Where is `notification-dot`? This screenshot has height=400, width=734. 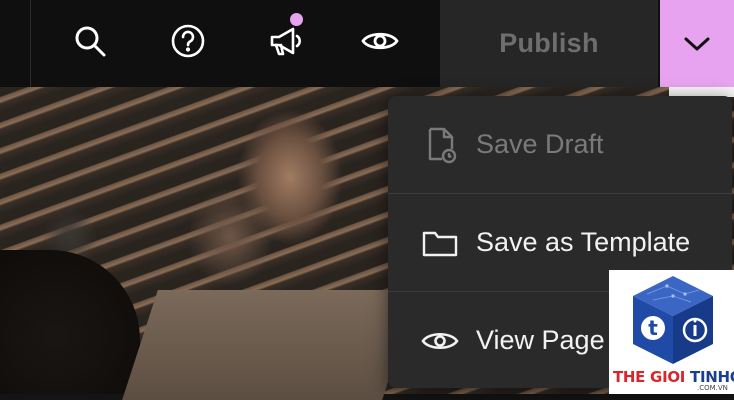 notification-dot is located at coordinates (296, 19).